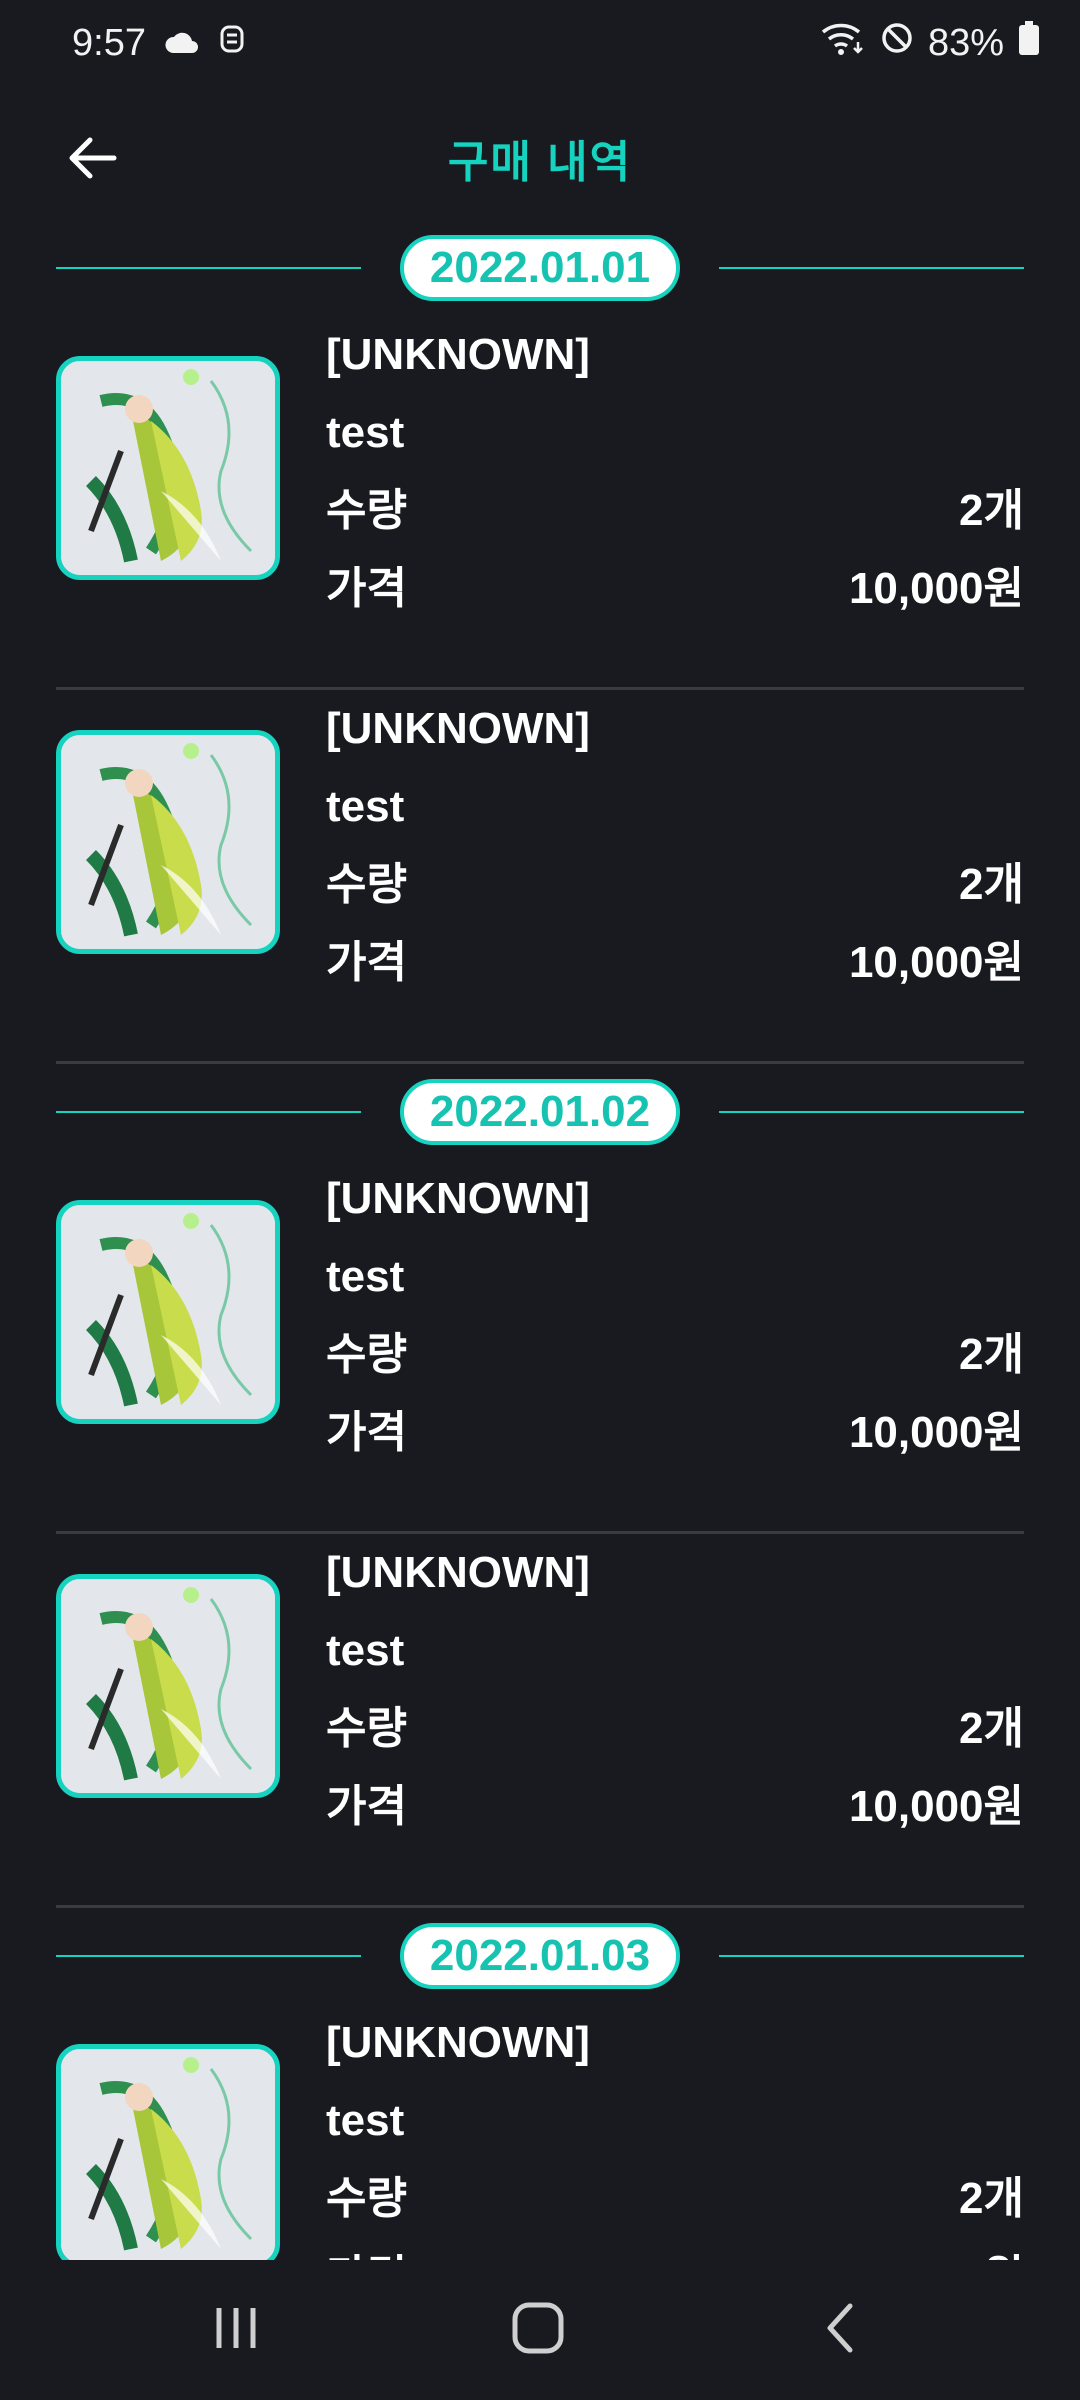 The image size is (1080, 2400). I want to click on chevron-left-icon, so click(840, 2330).